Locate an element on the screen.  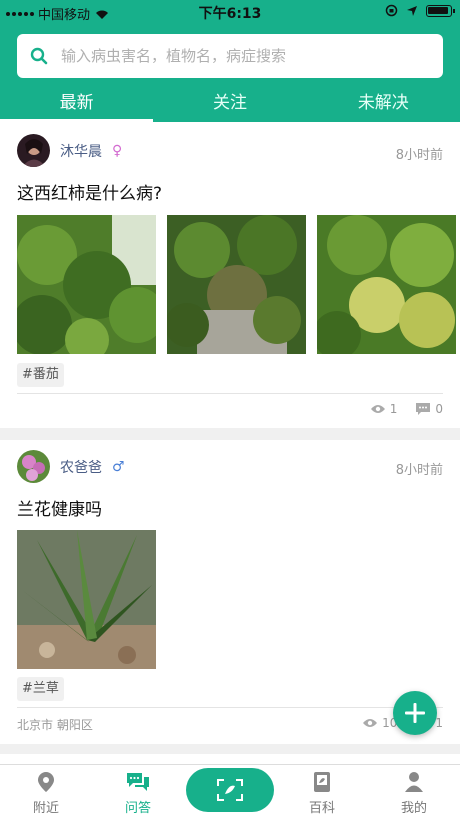
plus-icon is located at coordinates (415, 713).